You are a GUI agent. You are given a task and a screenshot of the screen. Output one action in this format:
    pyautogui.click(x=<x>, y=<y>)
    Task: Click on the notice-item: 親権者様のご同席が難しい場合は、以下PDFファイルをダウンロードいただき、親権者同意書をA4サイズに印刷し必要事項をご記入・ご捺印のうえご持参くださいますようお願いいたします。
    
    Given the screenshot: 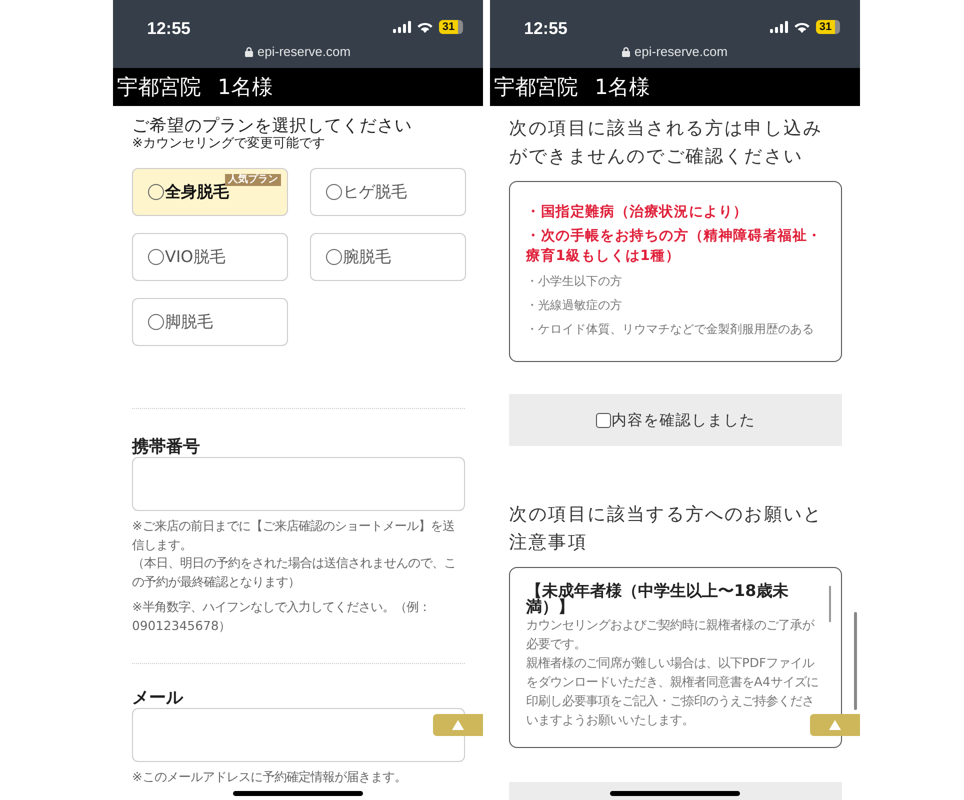 What is the action you would take?
    pyautogui.click(x=673, y=691)
    